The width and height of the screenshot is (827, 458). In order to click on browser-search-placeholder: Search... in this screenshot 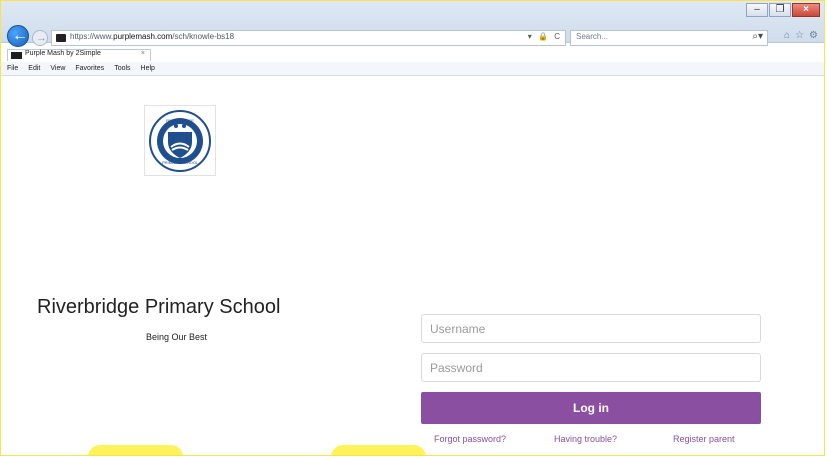, I will do `click(592, 36)`.